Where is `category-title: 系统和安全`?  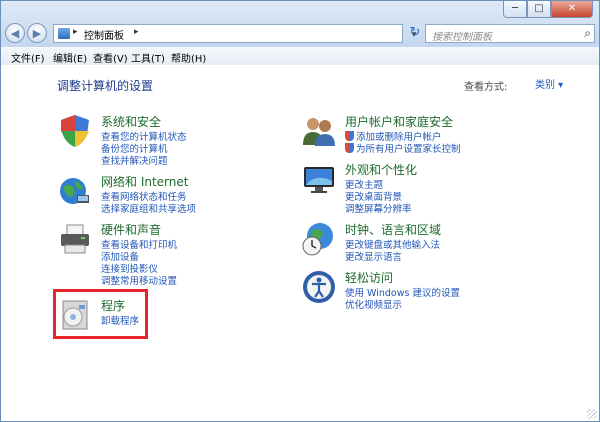 category-title: 系统和安全 is located at coordinates (131, 121).